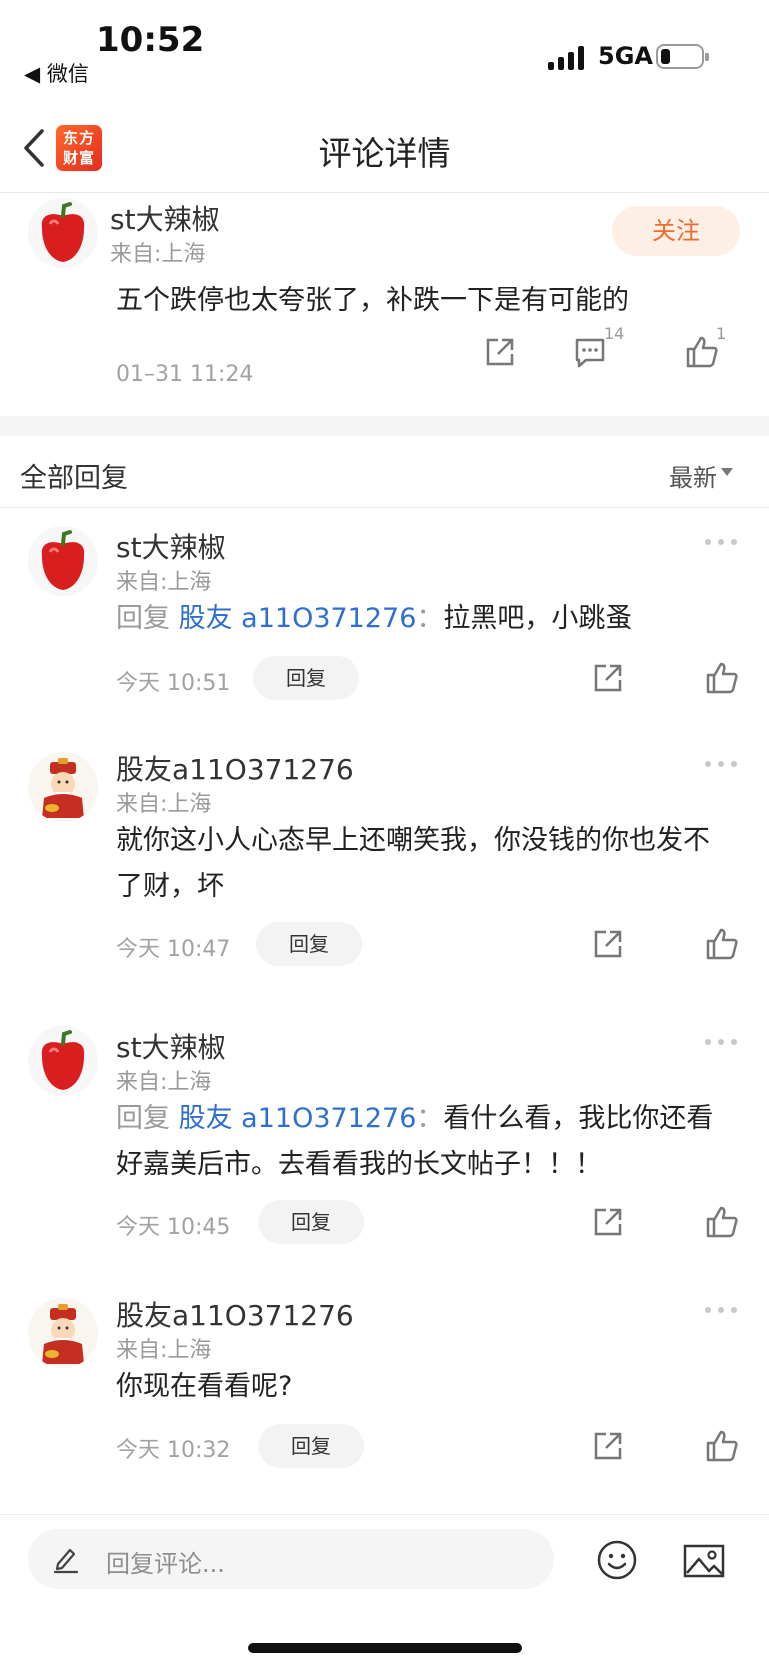 The height and width of the screenshot is (1665, 769). What do you see at coordinates (173, 1450) in the screenshot?
I see `reply-time: 今天 10:32` at bounding box center [173, 1450].